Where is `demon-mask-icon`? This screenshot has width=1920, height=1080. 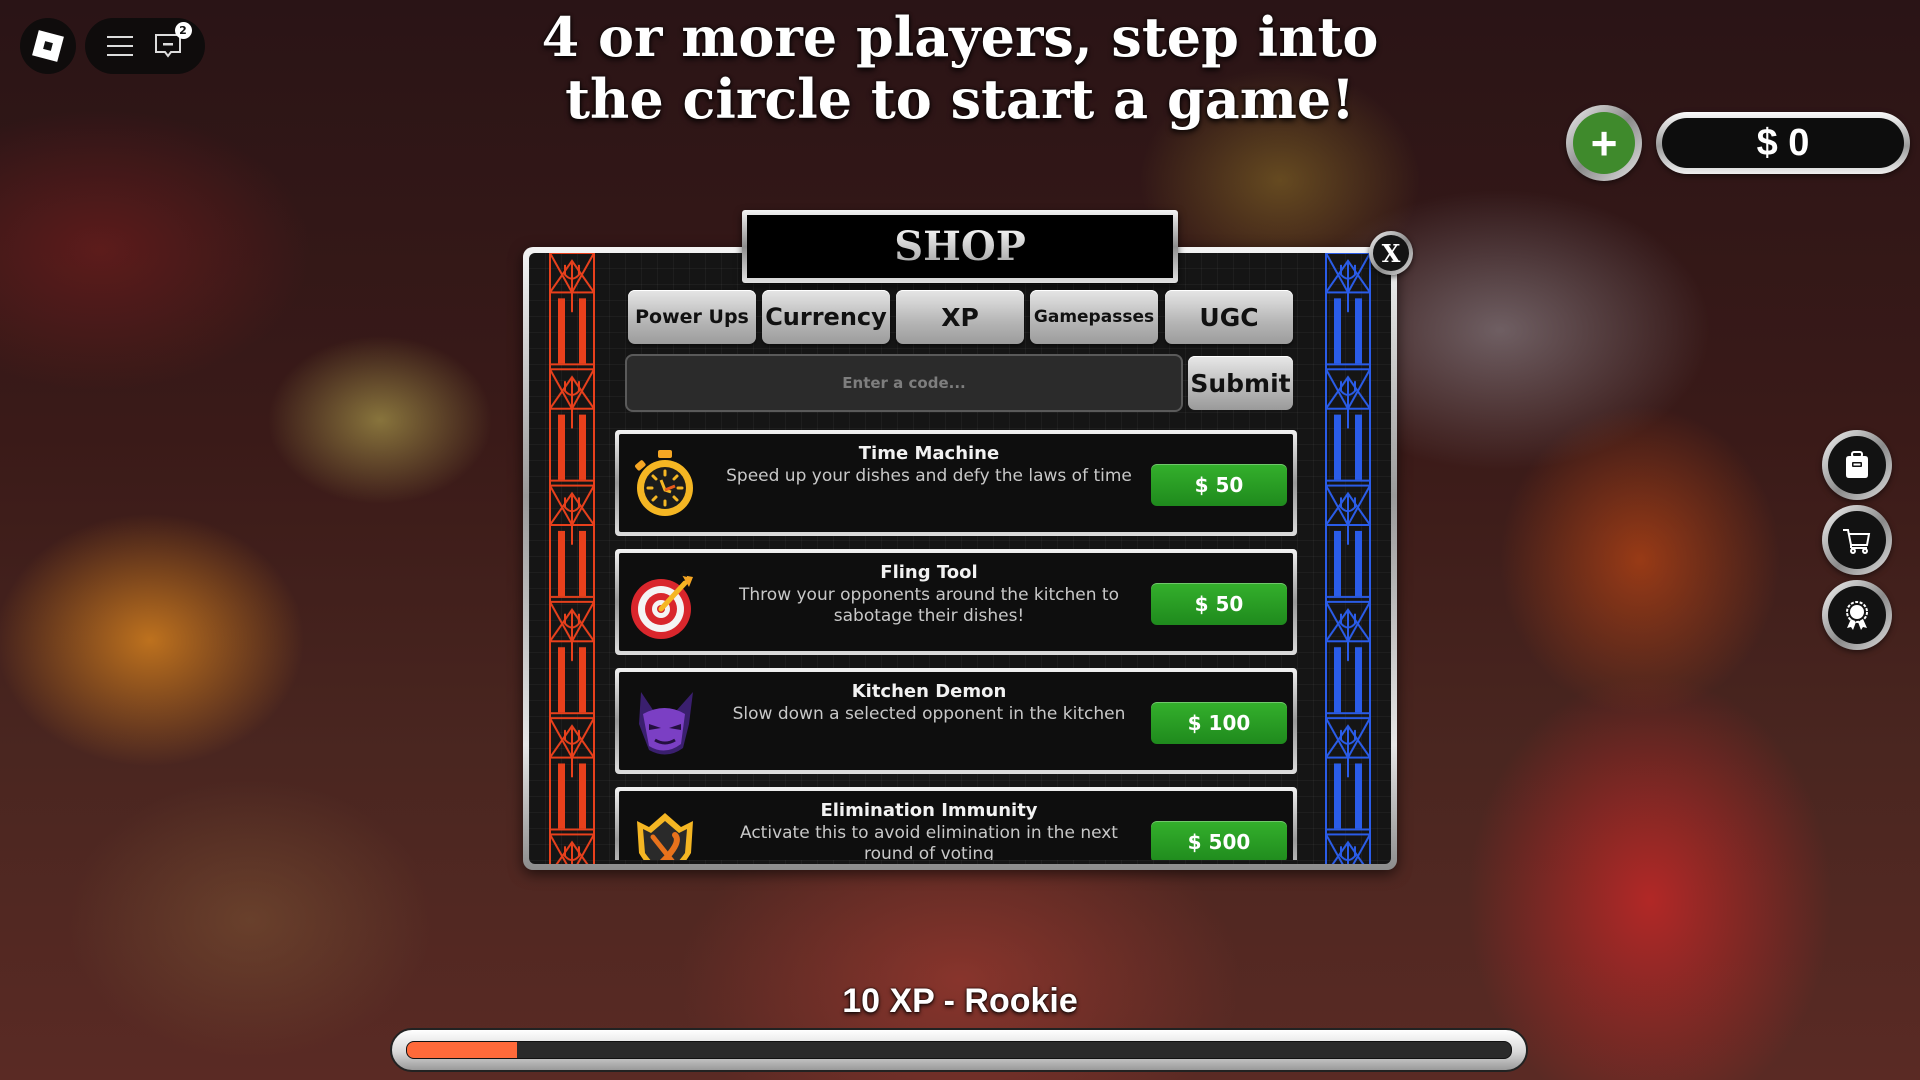
demon-mask-icon is located at coordinates (665, 722).